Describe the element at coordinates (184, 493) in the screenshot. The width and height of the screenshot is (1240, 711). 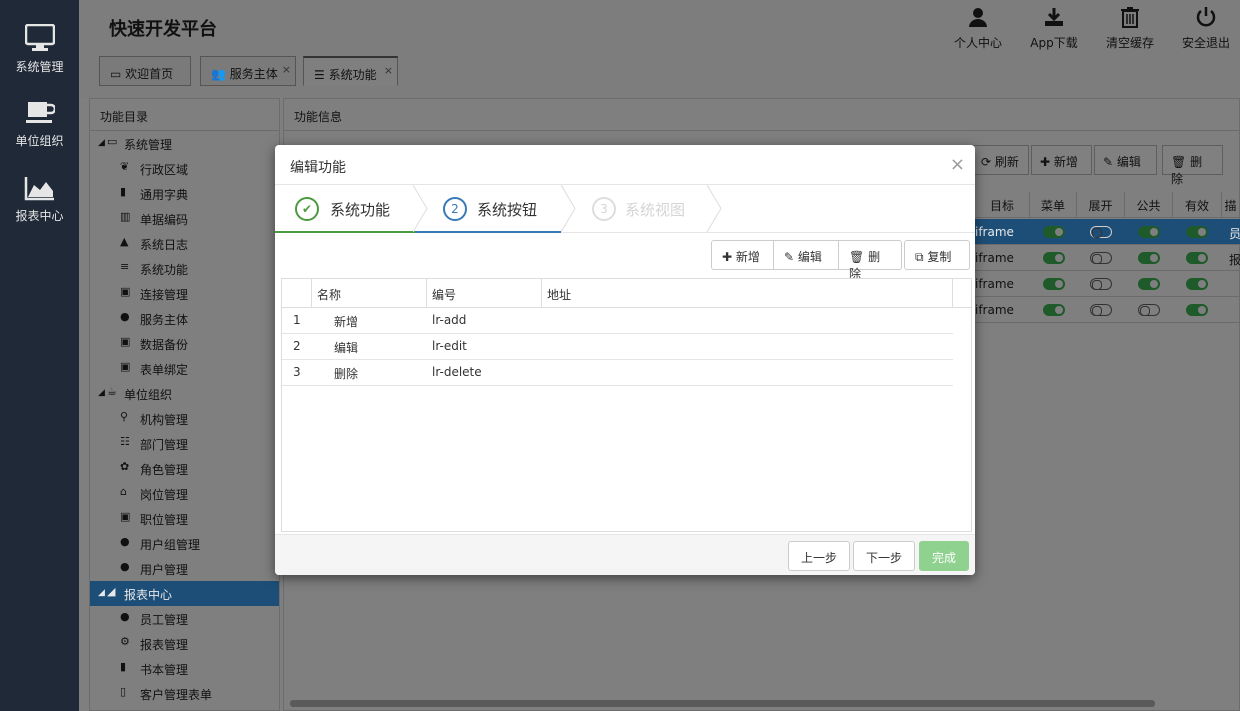
I see `tree-item: ⌂ 岗位管理` at that location.